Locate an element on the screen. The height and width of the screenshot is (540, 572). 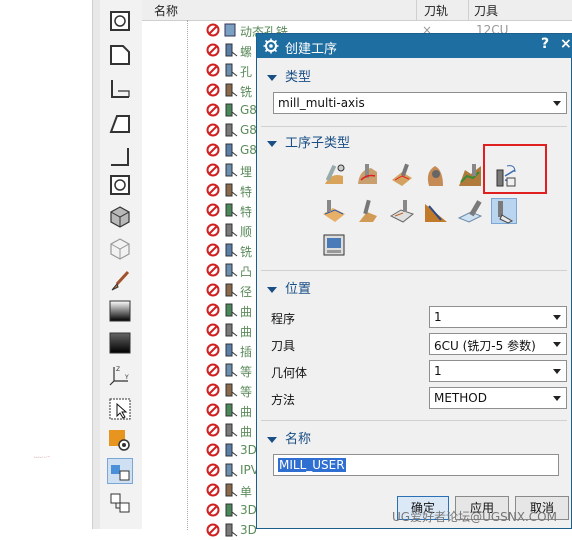
swarf-icon is located at coordinates (334, 175).